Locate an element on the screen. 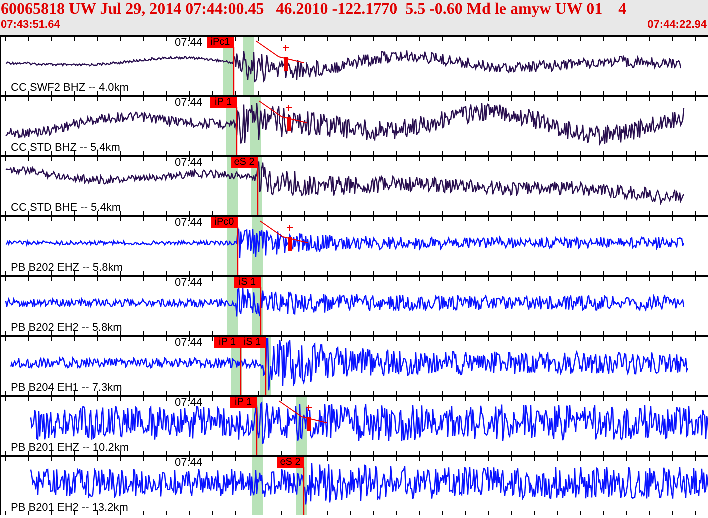 The height and width of the screenshot is (518, 708). pick-flag: iPc1 is located at coordinates (220, 42).